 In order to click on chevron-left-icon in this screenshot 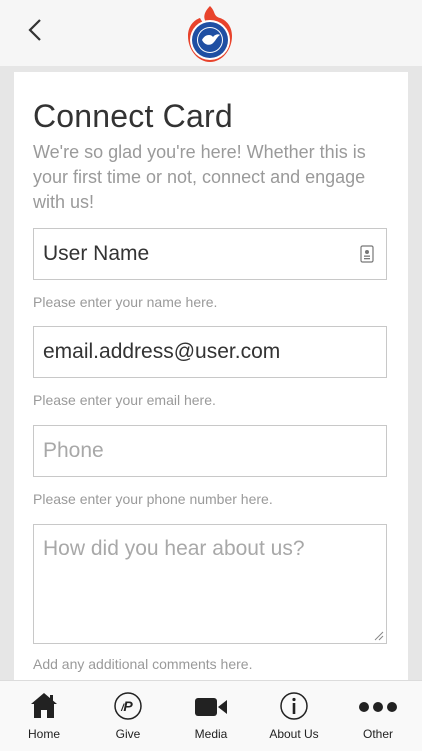, I will do `click(34, 30)`.